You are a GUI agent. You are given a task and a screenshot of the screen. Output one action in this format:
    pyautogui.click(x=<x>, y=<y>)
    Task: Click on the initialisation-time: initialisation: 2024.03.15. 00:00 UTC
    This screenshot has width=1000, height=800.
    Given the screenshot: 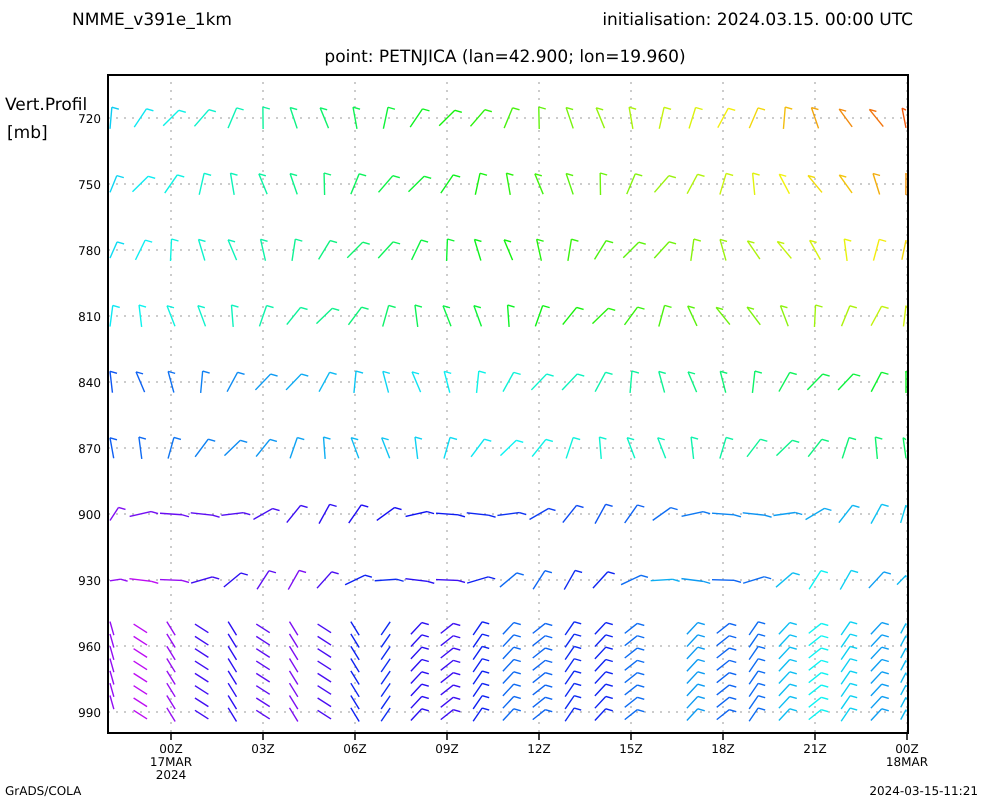 What is the action you would take?
    pyautogui.click(x=757, y=20)
    